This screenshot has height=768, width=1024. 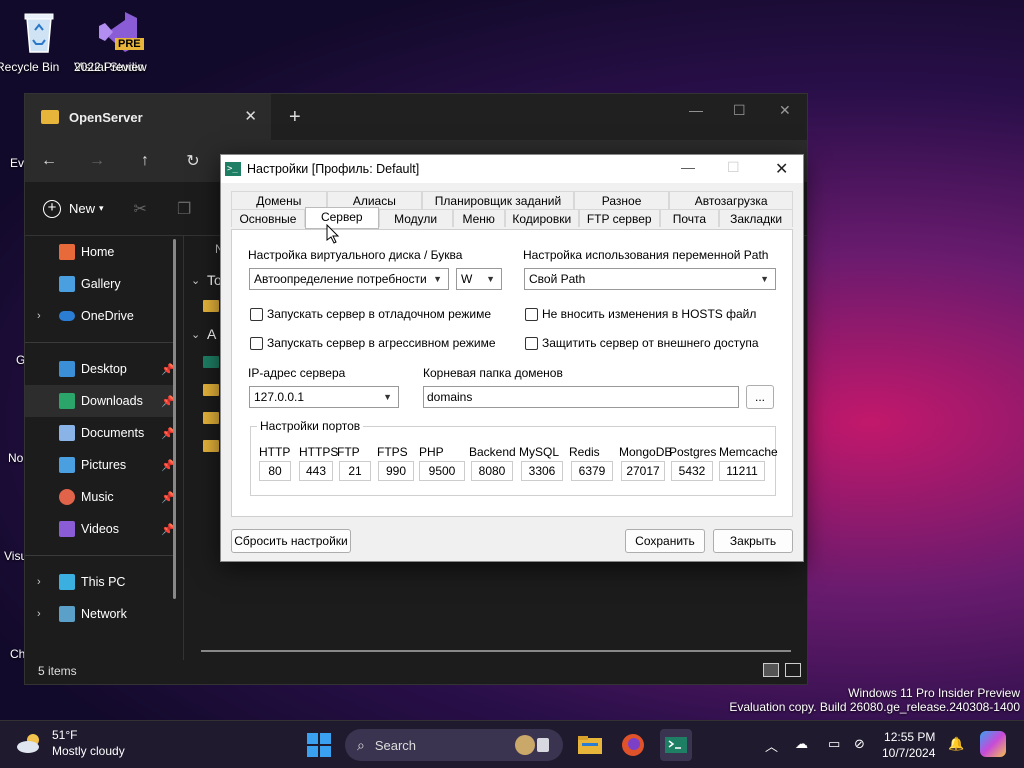 I want to click on cut-icon: ✂, so click(x=140, y=209).